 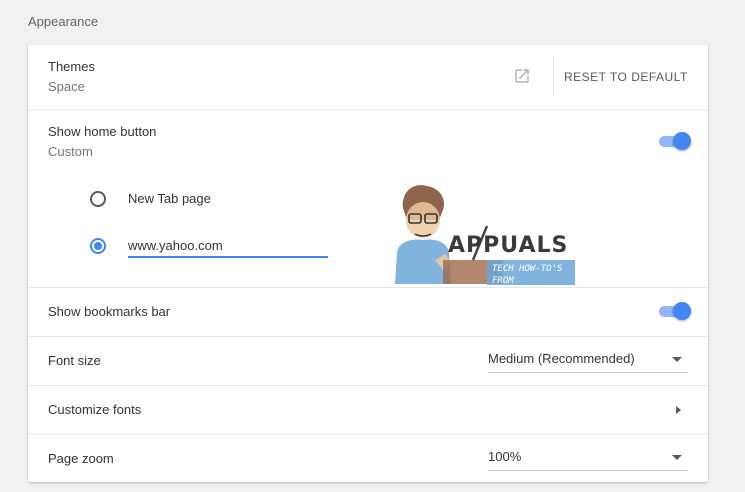 I want to click on customize-fonts-row: Customize fonts, so click(x=368, y=409).